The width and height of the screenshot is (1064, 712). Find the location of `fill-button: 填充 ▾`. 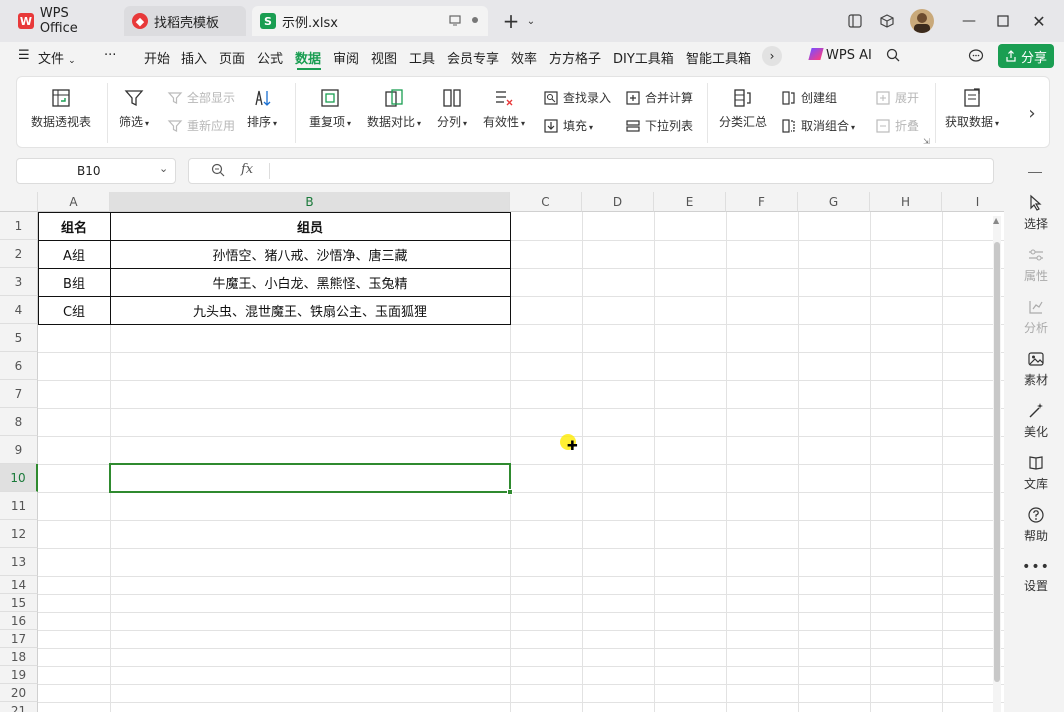

fill-button: 填充 ▾ is located at coordinates (568, 125).